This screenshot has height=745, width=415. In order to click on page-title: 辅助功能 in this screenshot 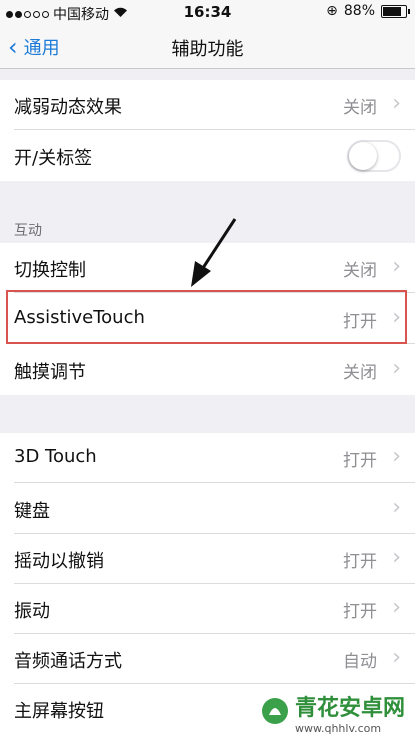, I will do `click(207, 49)`.